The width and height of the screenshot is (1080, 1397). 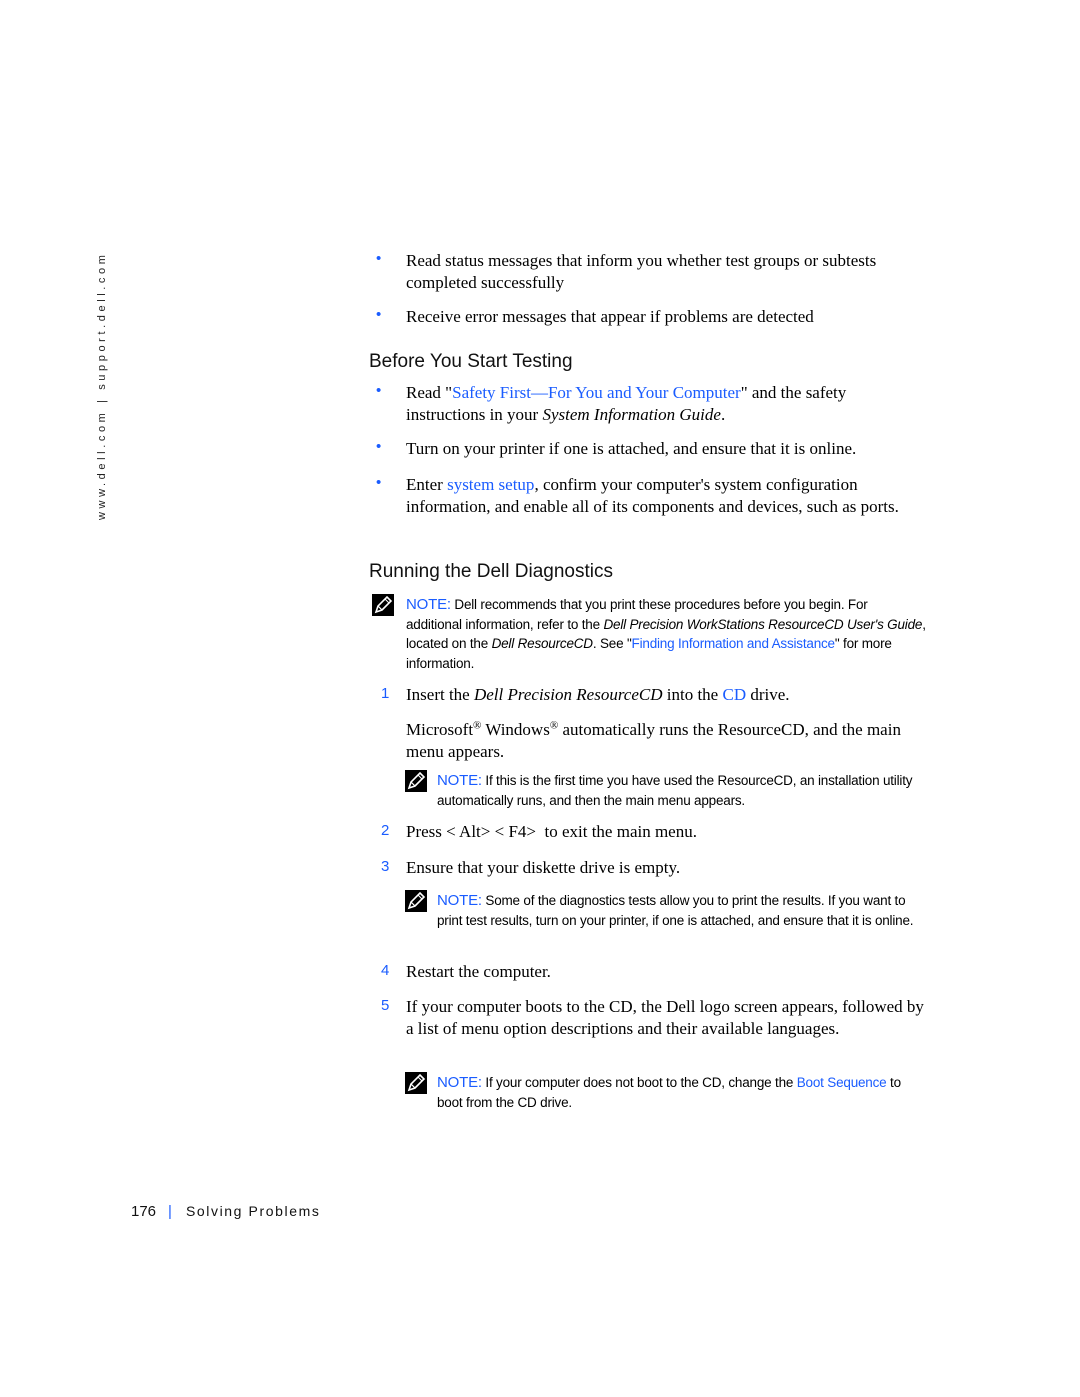 What do you see at coordinates (144, 1211) in the screenshot?
I see `page-number: 176` at bounding box center [144, 1211].